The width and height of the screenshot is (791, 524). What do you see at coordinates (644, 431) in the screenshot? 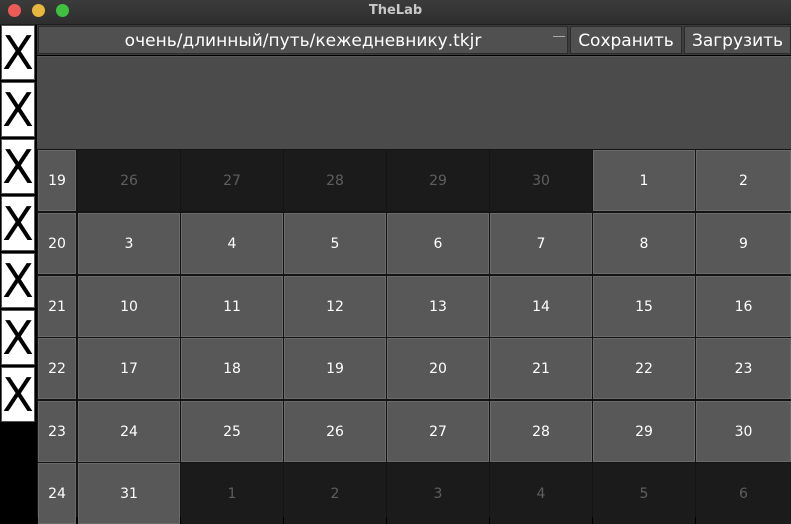
I see `calendar-day: 29` at bounding box center [644, 431].